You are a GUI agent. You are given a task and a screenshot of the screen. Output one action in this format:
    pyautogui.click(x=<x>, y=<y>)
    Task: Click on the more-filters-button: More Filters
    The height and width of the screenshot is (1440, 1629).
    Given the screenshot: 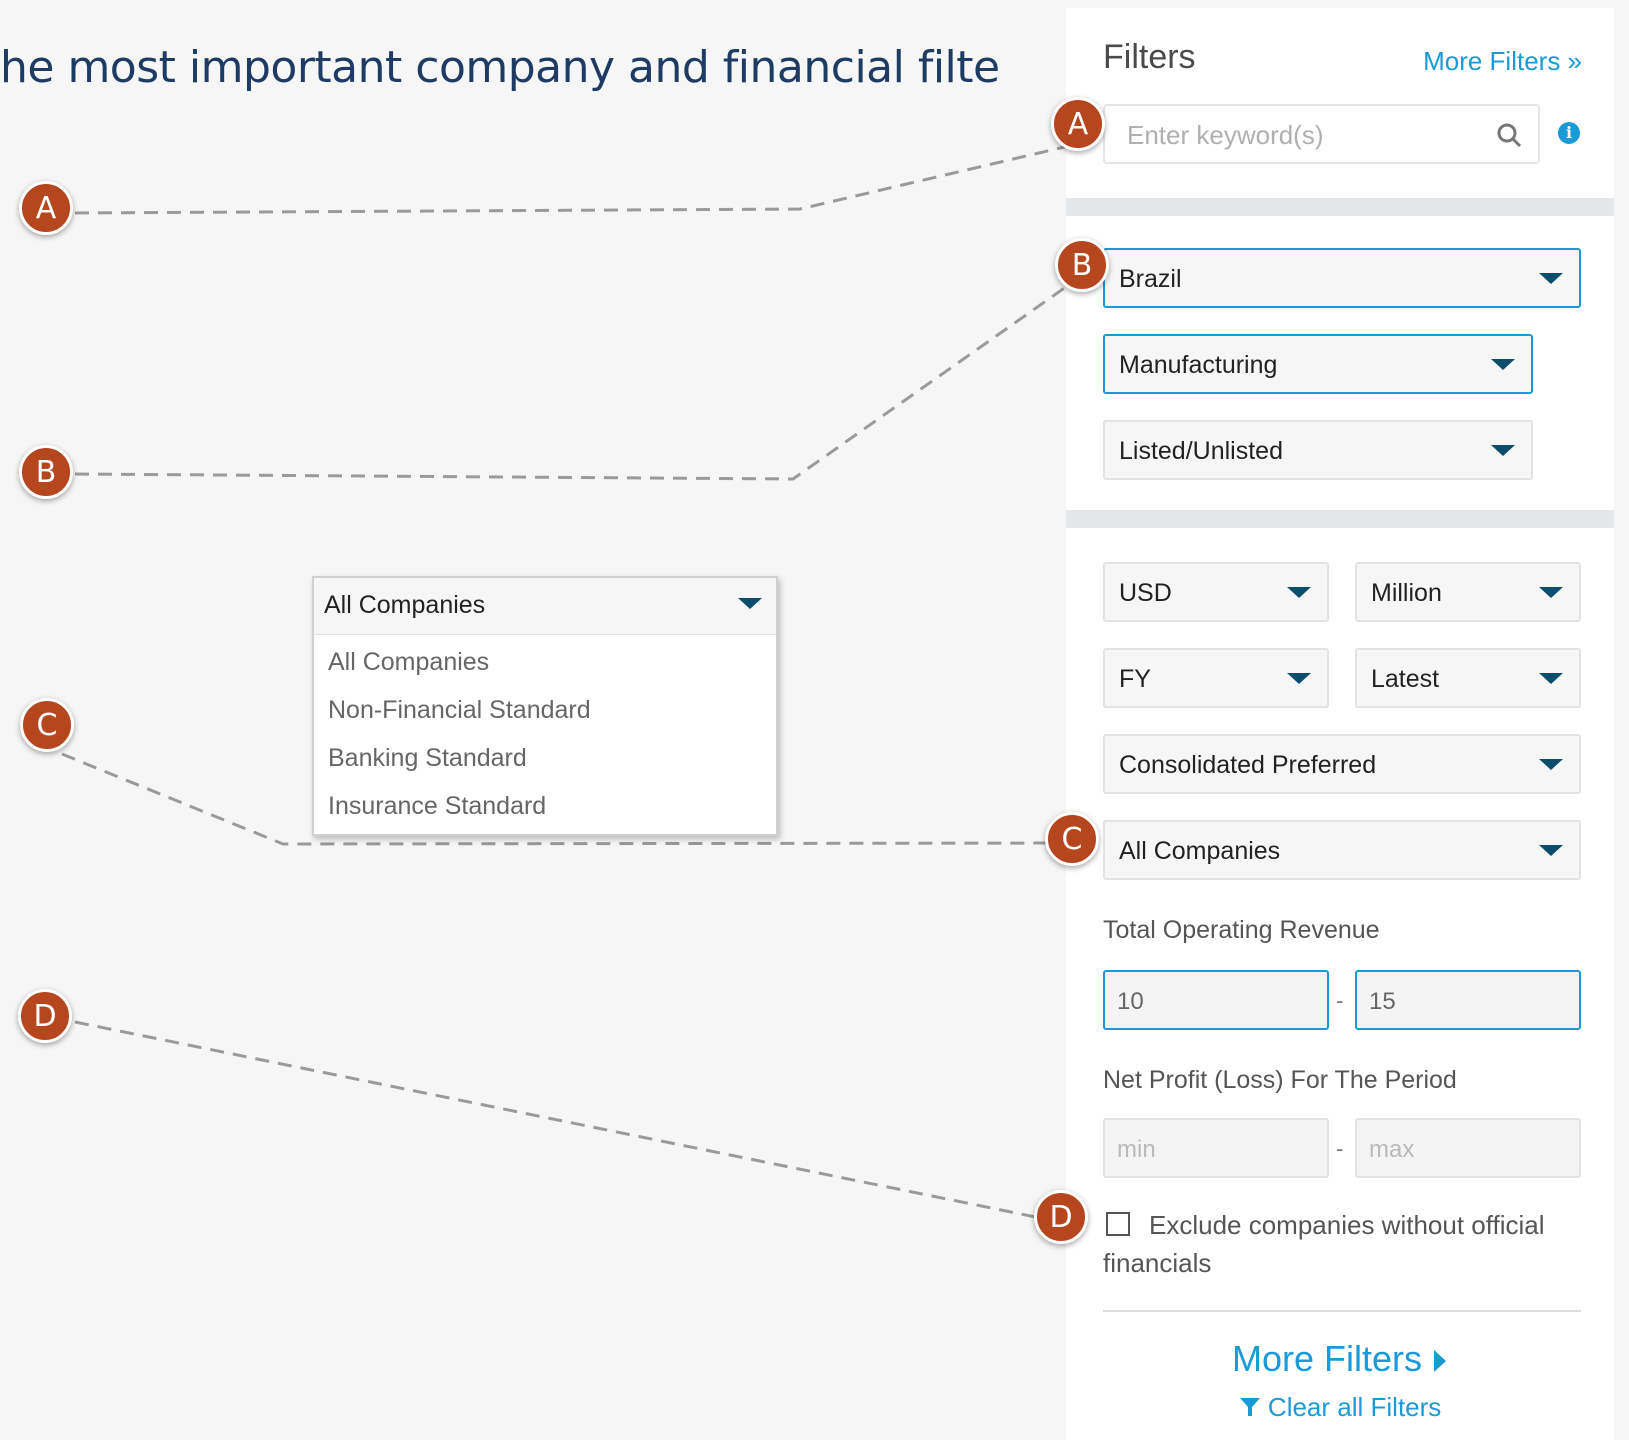 What is the action you would take?
    pyautogui.click(x=1340, y=1359)
    